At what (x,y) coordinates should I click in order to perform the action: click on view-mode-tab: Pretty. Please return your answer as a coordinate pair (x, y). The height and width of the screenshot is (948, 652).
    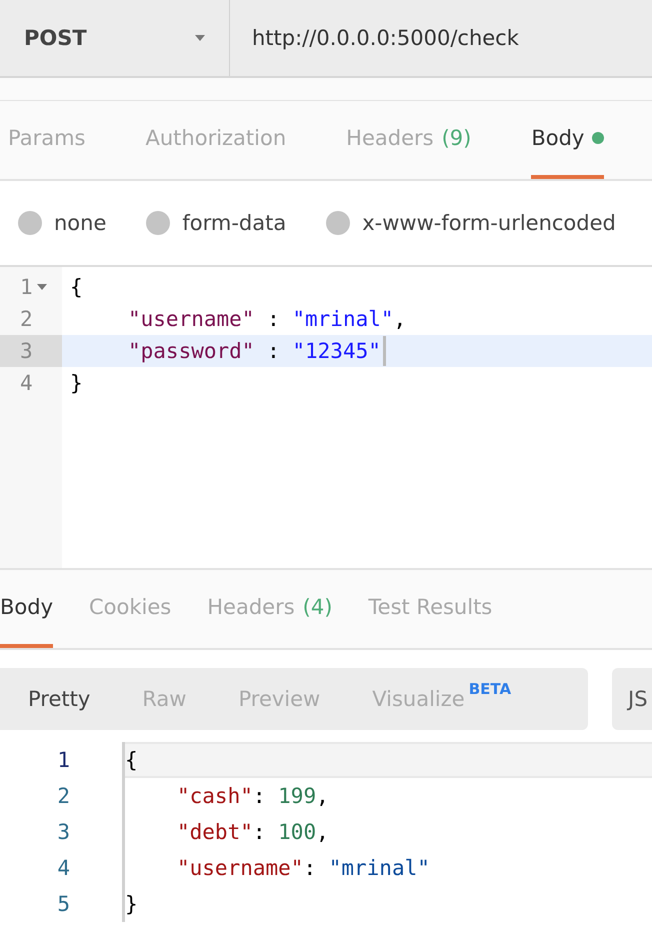
    Looking at the image, I should click on (57, 699).